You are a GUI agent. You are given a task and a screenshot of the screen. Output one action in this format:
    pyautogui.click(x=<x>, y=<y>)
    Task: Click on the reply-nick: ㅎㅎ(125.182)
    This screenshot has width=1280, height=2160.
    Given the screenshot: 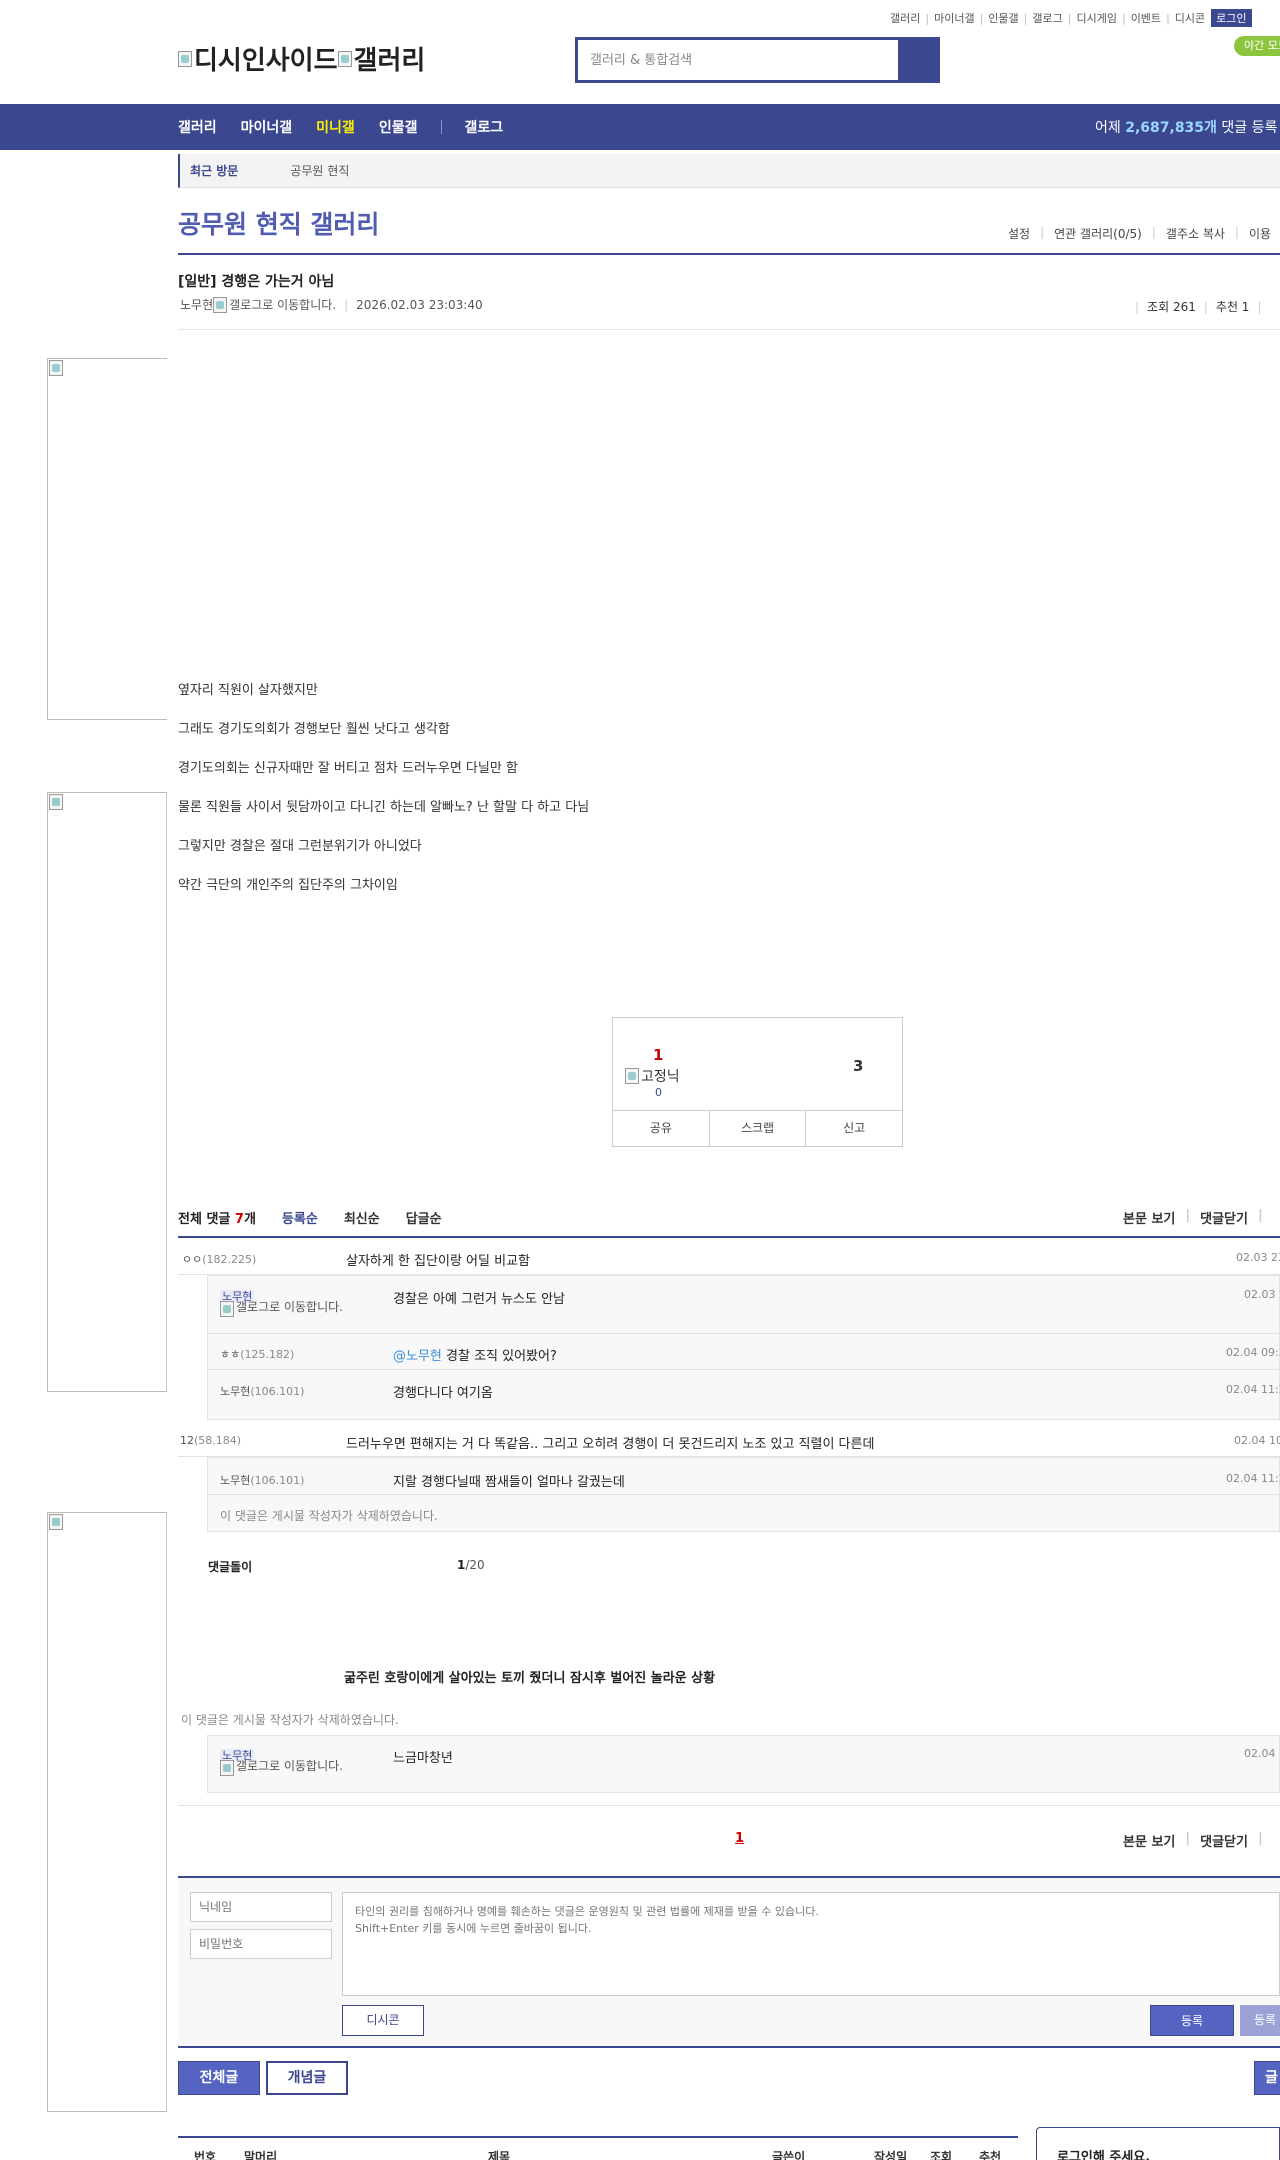 What is the action you would take?
    pyautogui.click(x=257, y=1354)
    